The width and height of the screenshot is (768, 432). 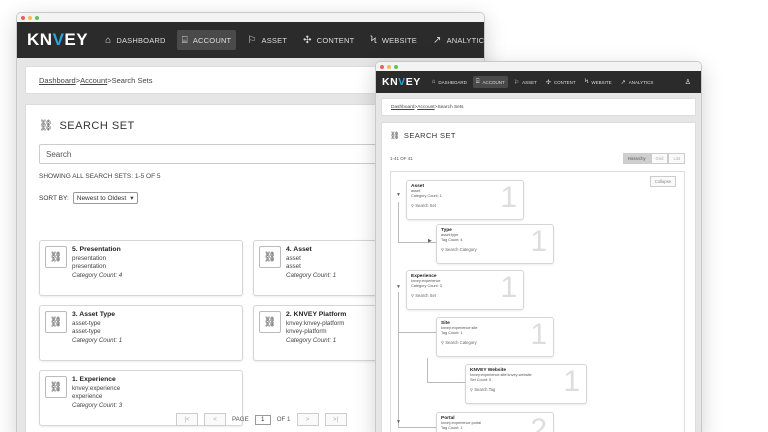 What do you see at coordinates (105, 198) in the screenshot?
I see `sort-select: Newest to Oldest ▾` at bounding box center [105, 198].